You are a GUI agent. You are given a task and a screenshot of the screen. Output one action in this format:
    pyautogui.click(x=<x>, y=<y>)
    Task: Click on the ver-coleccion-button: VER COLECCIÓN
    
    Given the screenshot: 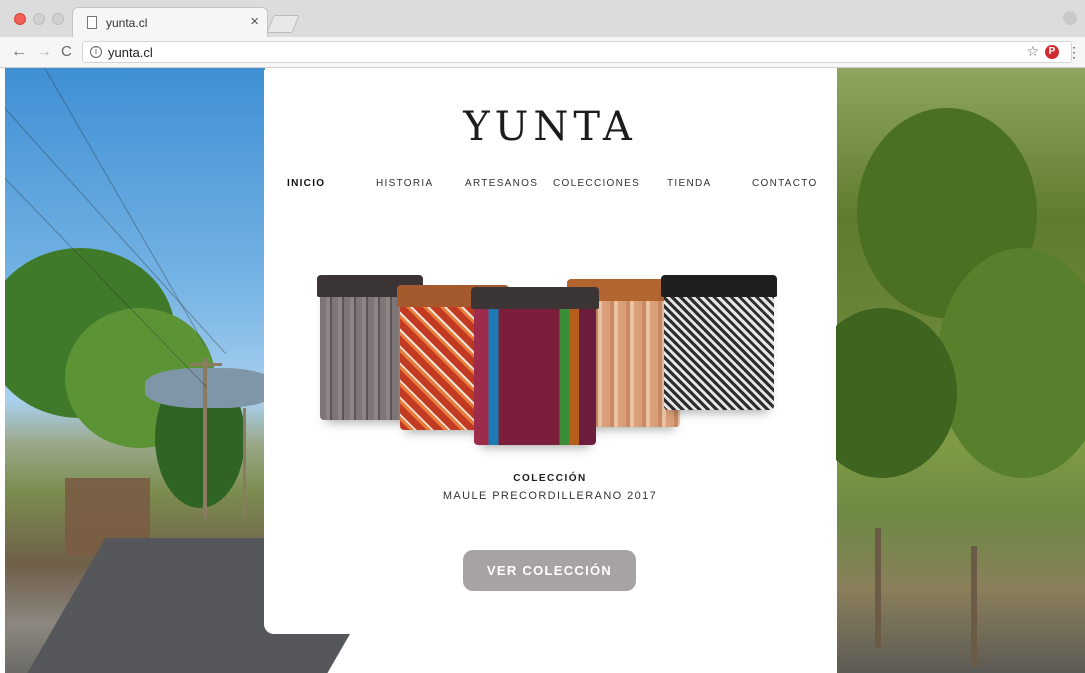 What is the action you would take?
    pyautogui.click(x=549, y=570)
    